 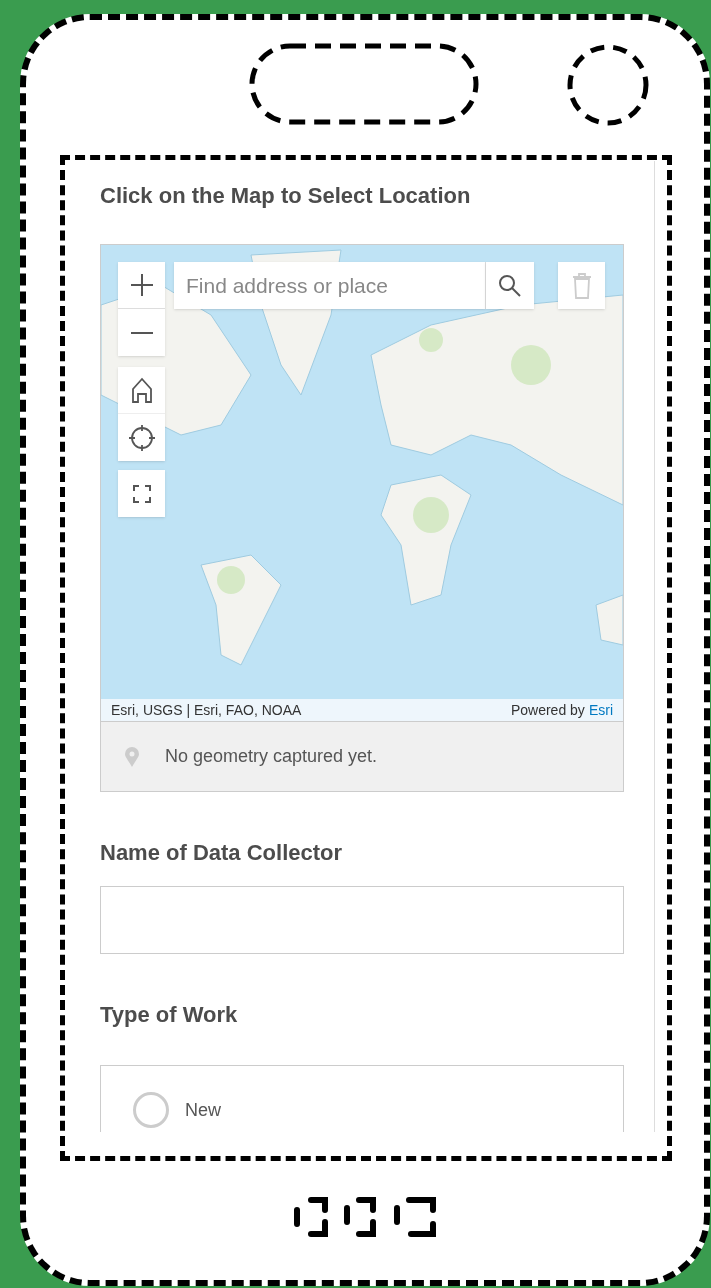 What do you see at coordinates (151, 1110) in the screenshot?
I see `radio-button` at bounding box center [151, 1110].